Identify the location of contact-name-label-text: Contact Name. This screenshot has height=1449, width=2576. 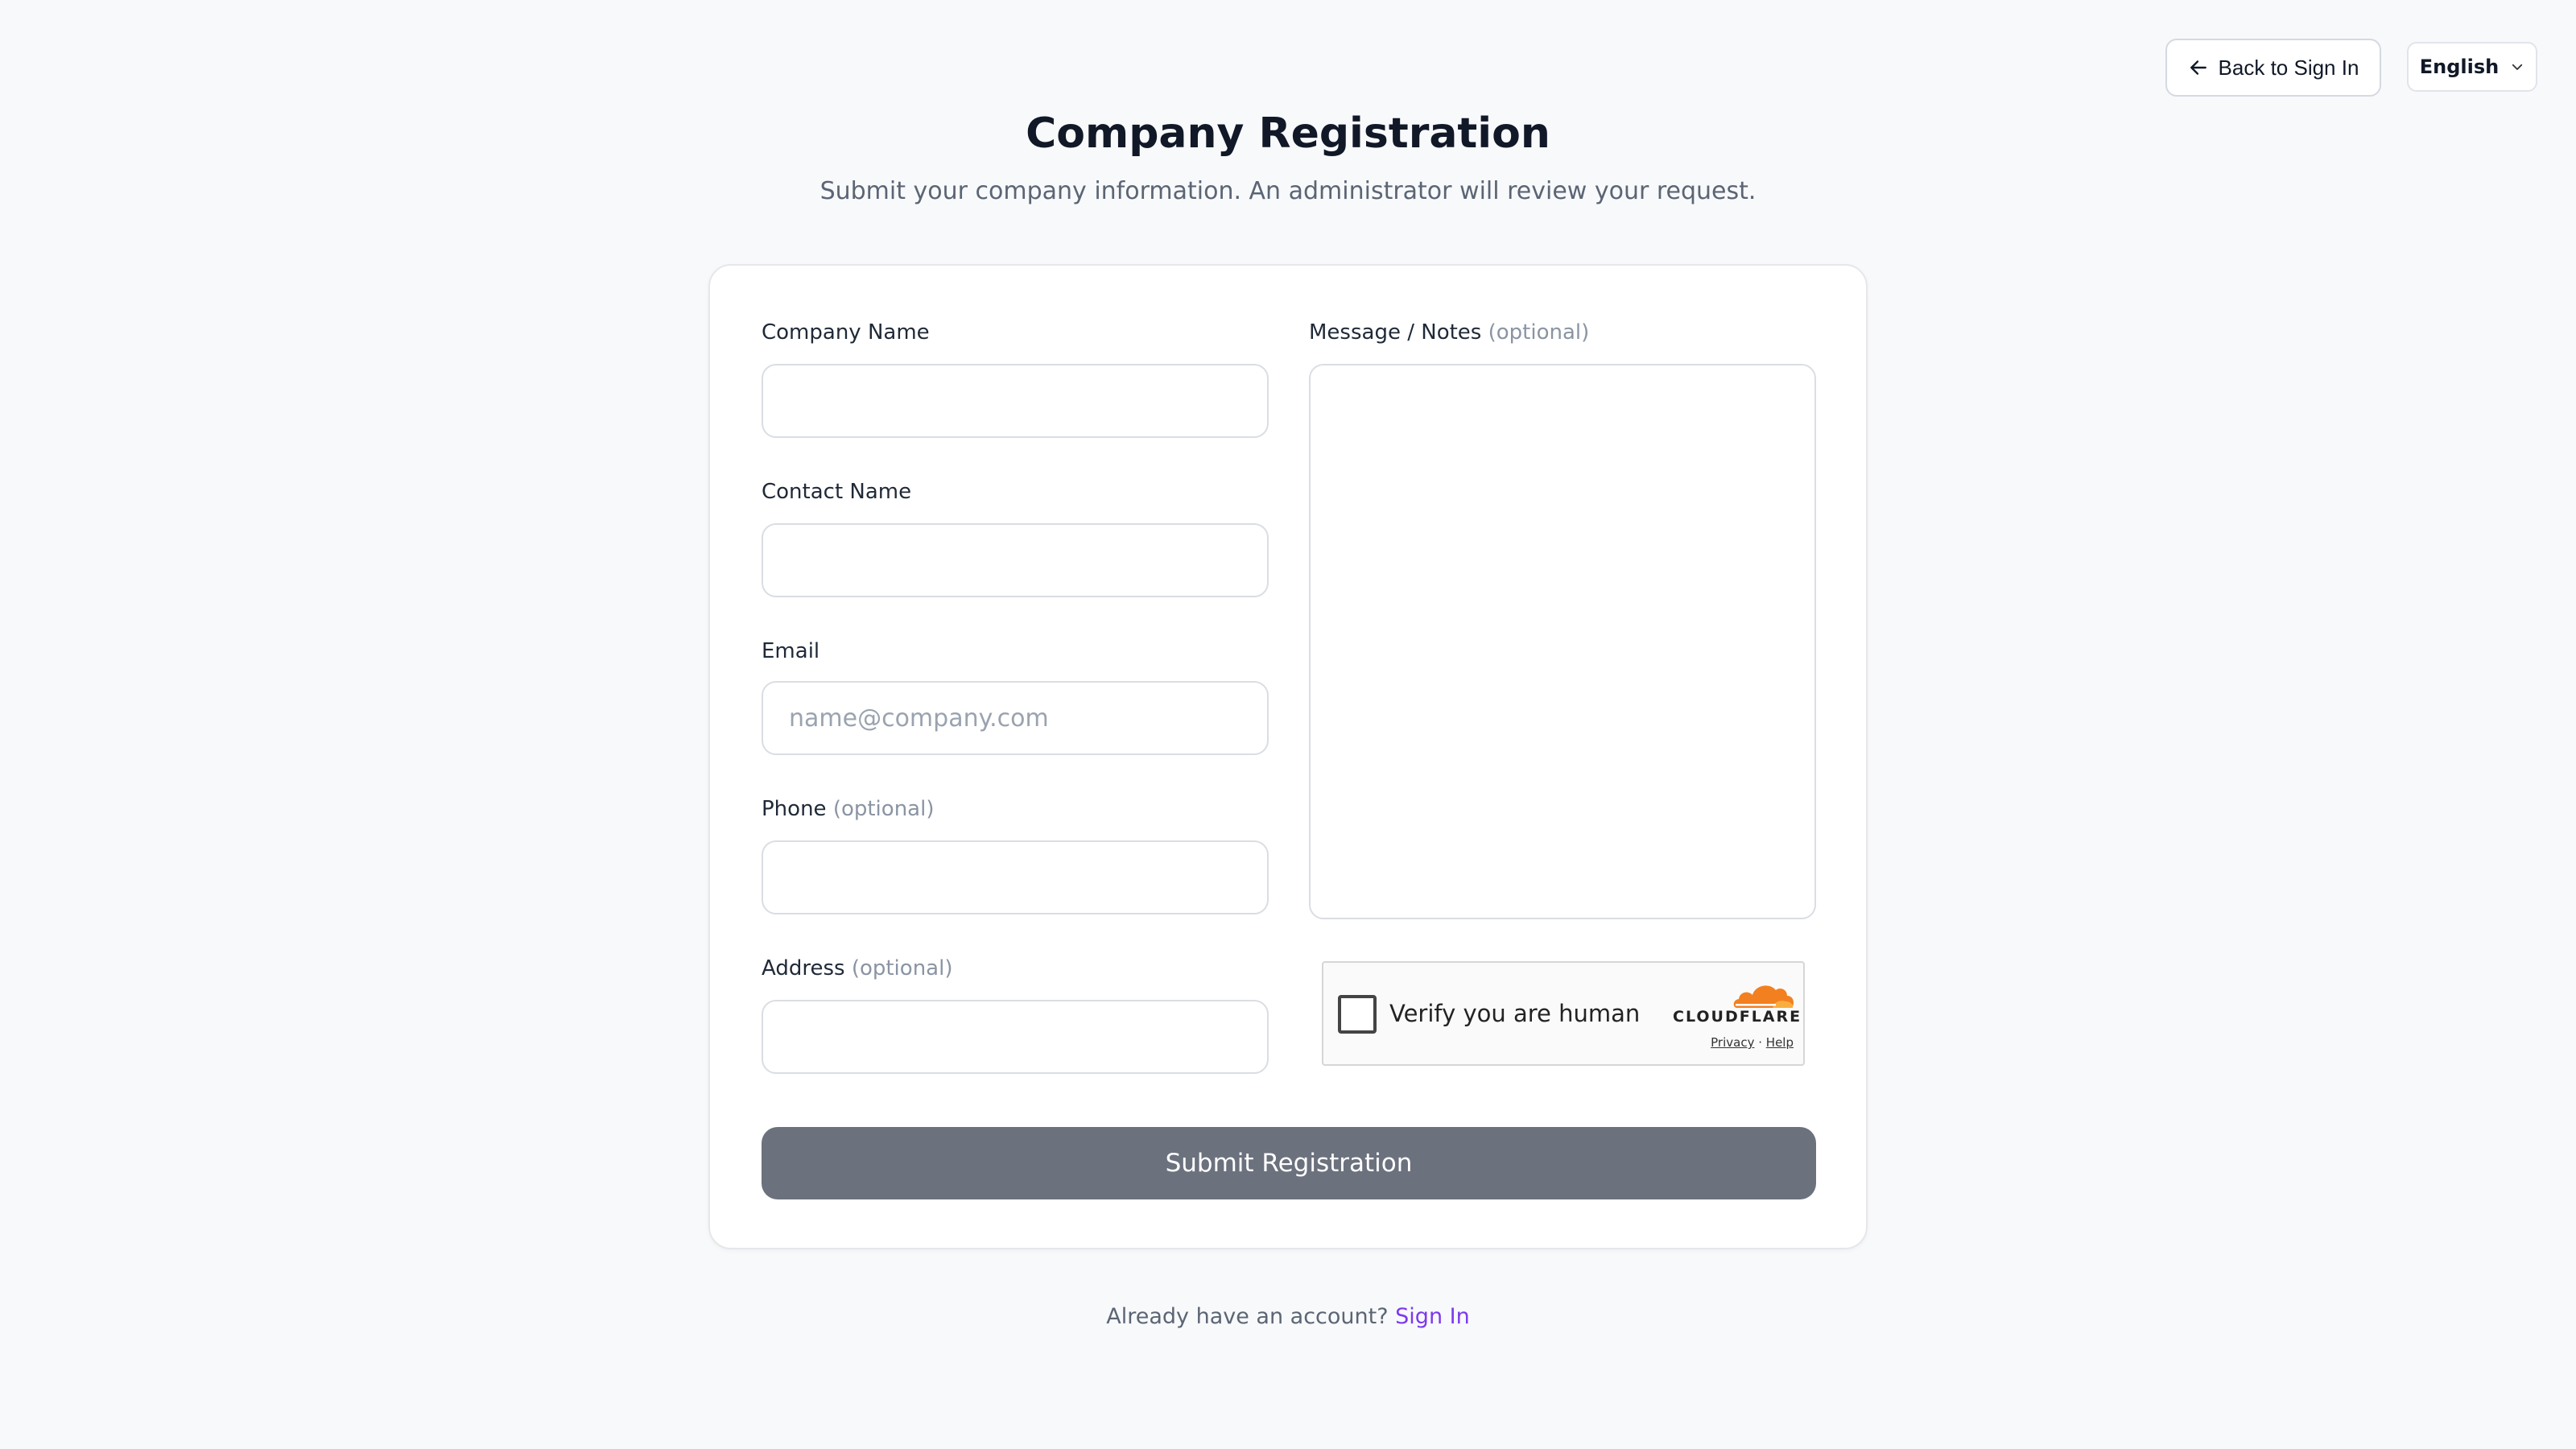
(837, 492).